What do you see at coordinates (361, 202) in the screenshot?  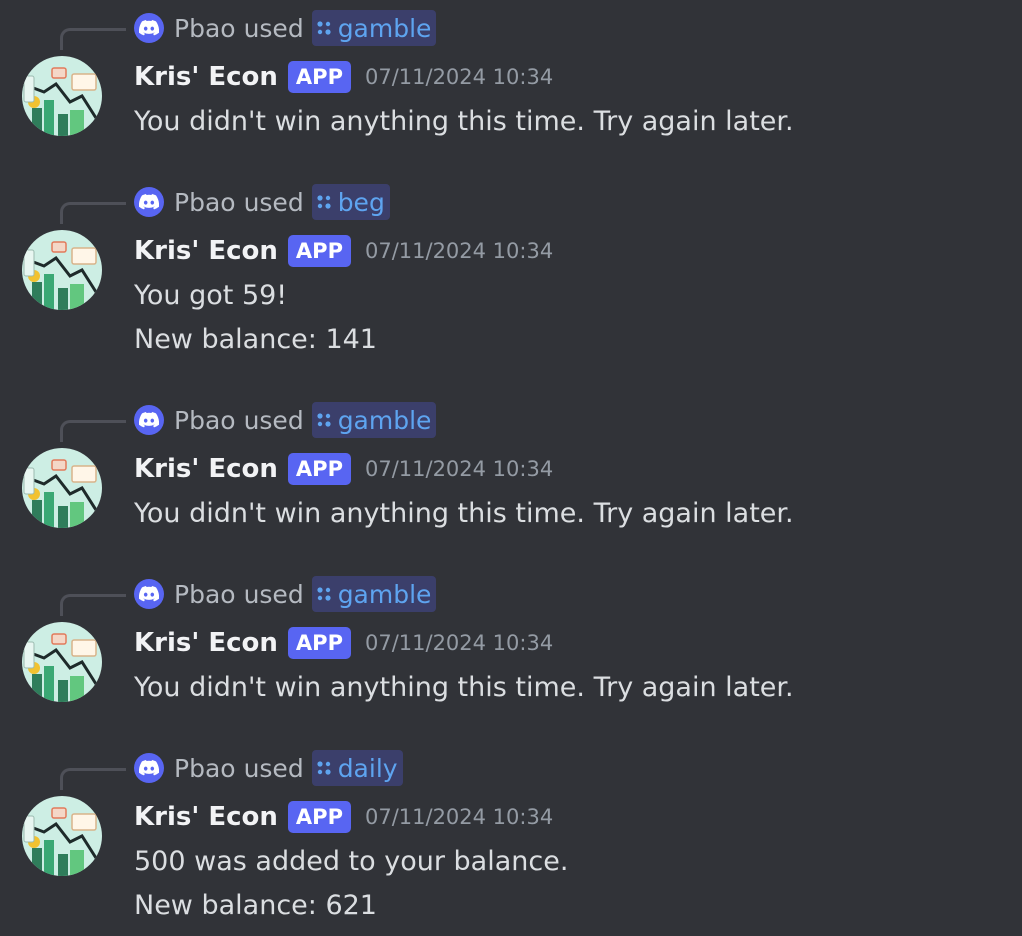 I see `command-name: beg` at bounding box center [361, 202].